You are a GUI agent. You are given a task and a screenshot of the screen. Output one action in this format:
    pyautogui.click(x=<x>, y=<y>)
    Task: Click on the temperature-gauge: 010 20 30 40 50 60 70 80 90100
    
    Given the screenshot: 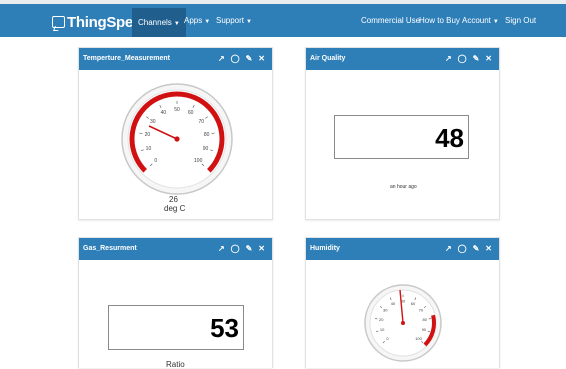 What is the action you would take?
    pyautogui.click(x=177, y=139)
    